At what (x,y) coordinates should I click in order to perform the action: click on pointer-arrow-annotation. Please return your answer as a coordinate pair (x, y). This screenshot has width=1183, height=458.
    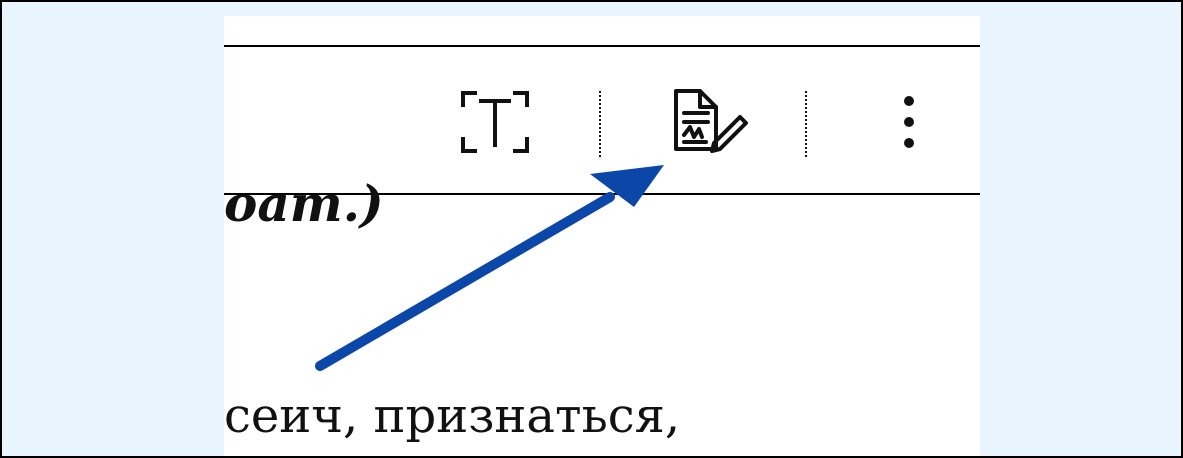
    Looking at the image, I should click on (489, 268).